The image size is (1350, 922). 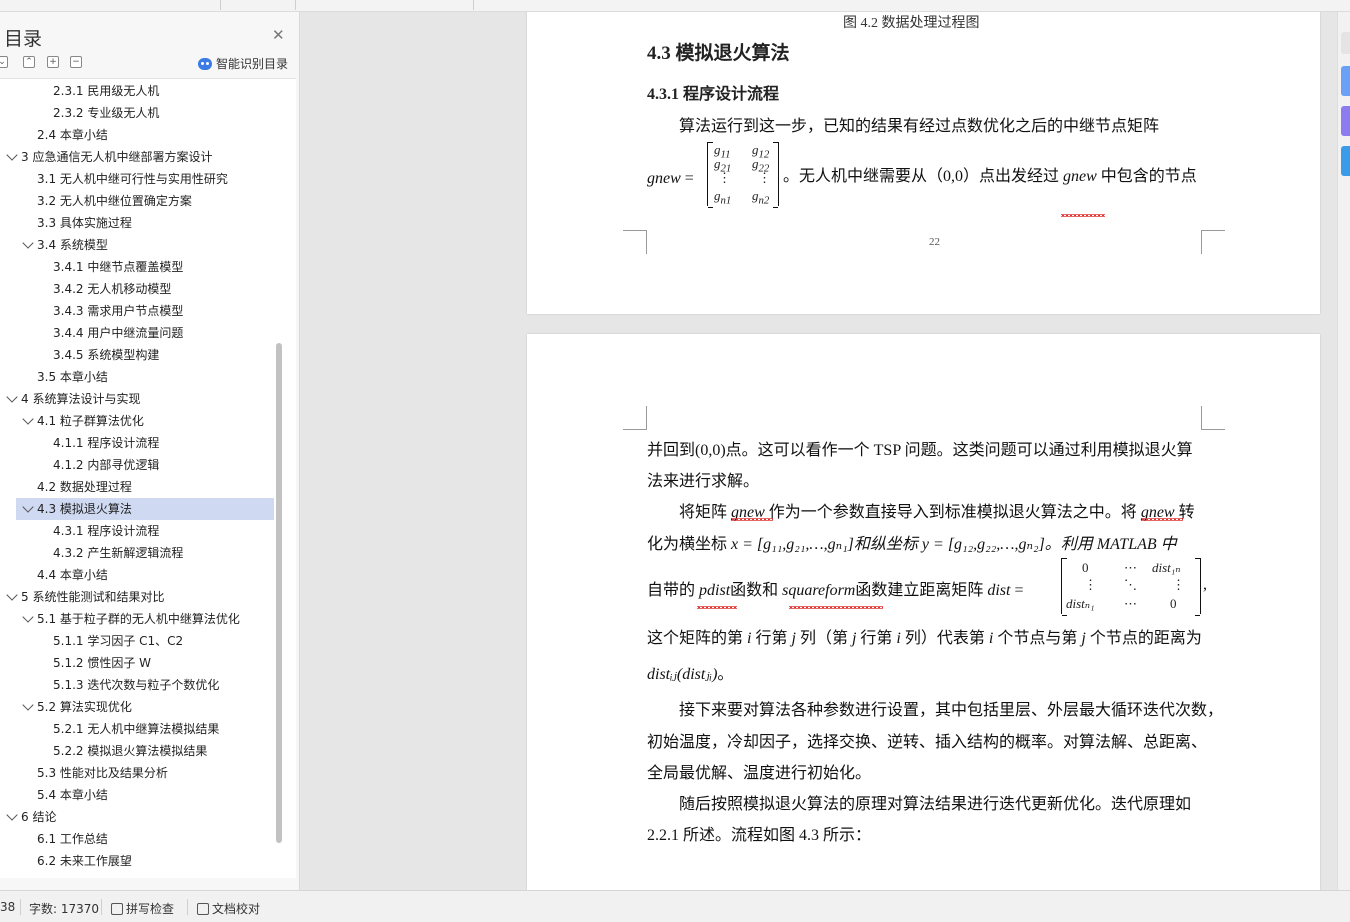 I want to click on paragraph-line: gnew =, so click(x=670, y=179).